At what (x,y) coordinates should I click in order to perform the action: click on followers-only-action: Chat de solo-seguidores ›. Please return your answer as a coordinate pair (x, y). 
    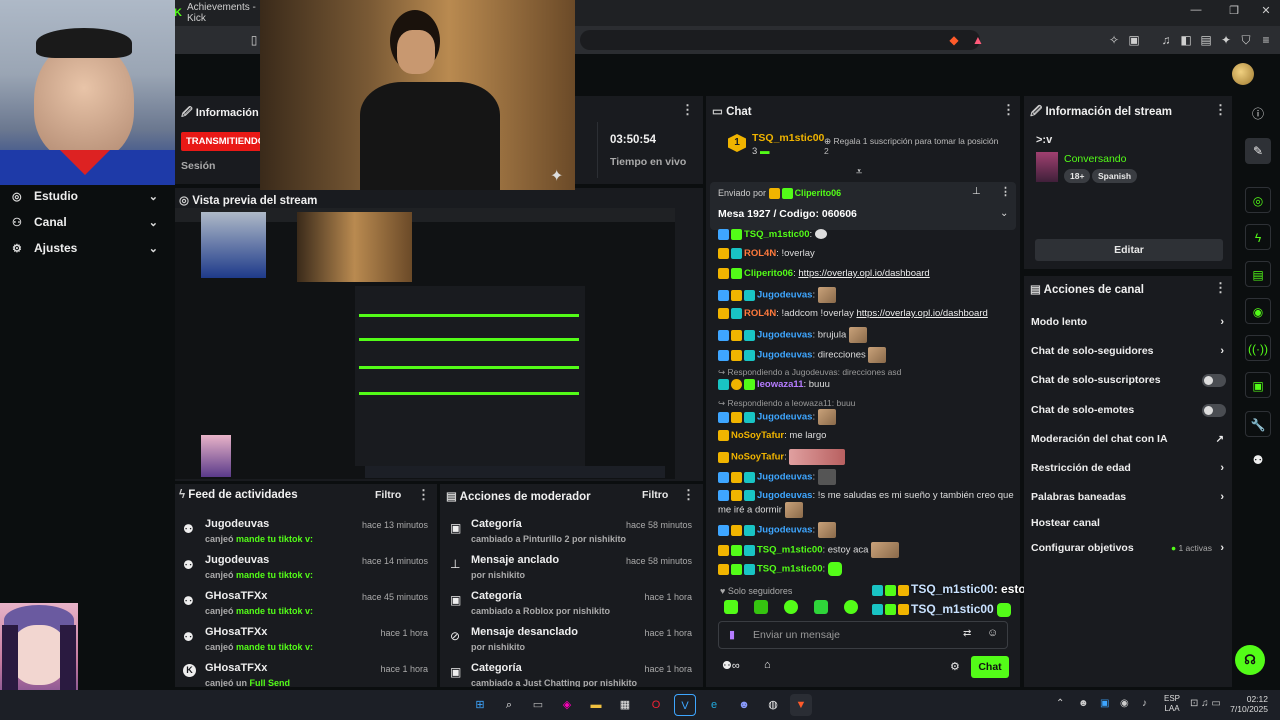
    Looking at the image, I should click on (1128, 351).